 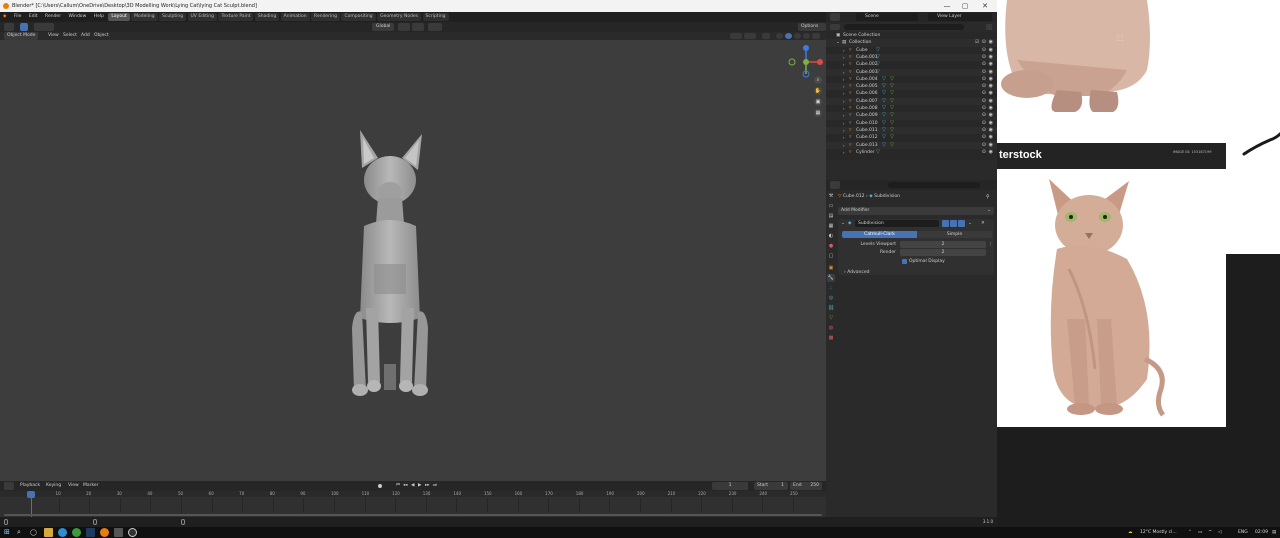 I want to click on outliner-search-input, so click(x=904, y=27).